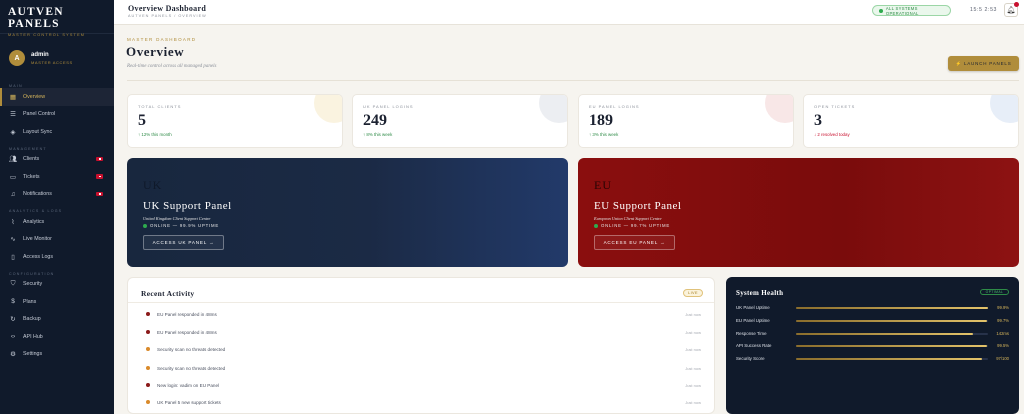 The height and width of the screenshot is (414, 1024). Describe the element at coordinates (13, 132) in the screenshot. I see `layers-icon: ◈` at that location.